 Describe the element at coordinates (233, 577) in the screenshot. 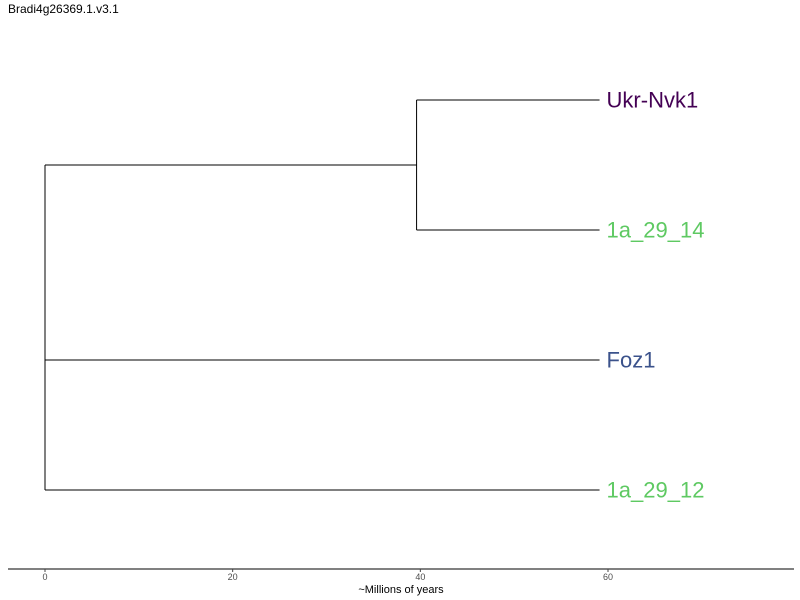

I see `x-tick-label: 20` at that location.